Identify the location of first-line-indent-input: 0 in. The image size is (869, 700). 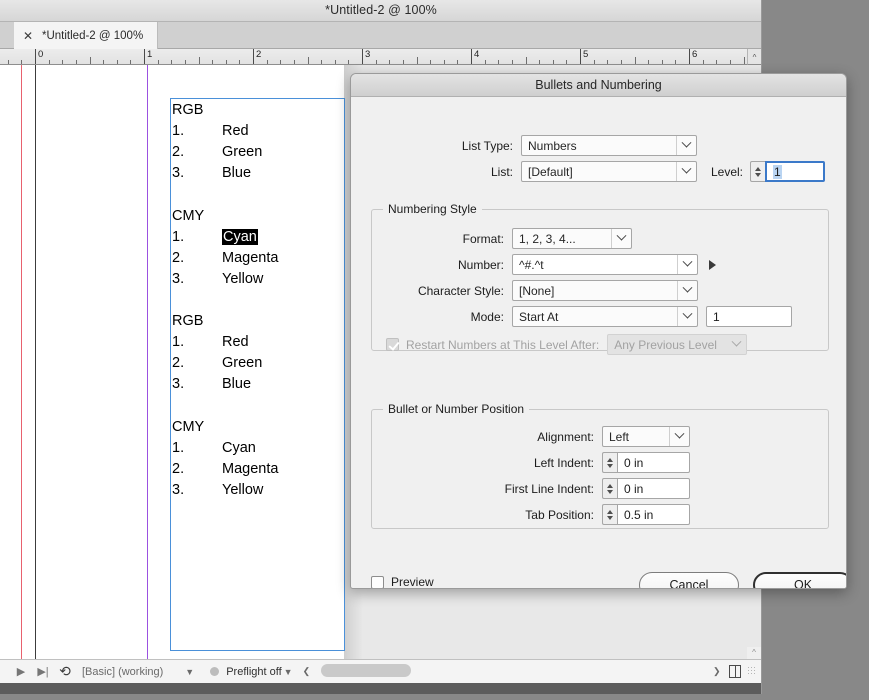
(653, 488).